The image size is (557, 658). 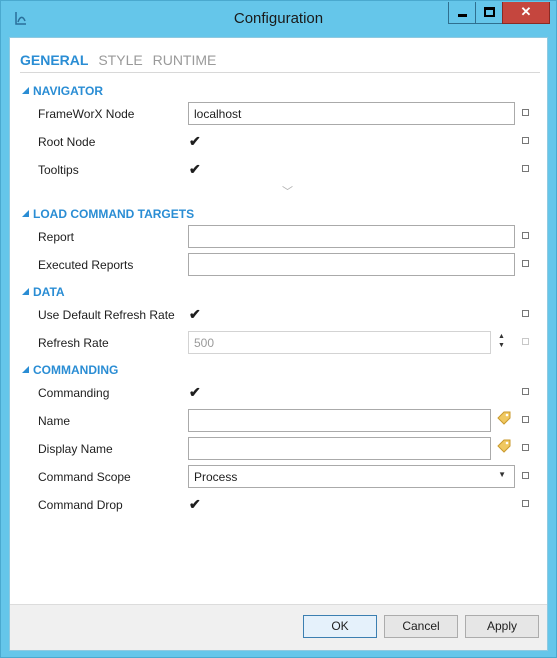 What do you see at coordinates (54, 421) in the screenshot?
I see `name-label: Name` at bounding box center [54, 421].